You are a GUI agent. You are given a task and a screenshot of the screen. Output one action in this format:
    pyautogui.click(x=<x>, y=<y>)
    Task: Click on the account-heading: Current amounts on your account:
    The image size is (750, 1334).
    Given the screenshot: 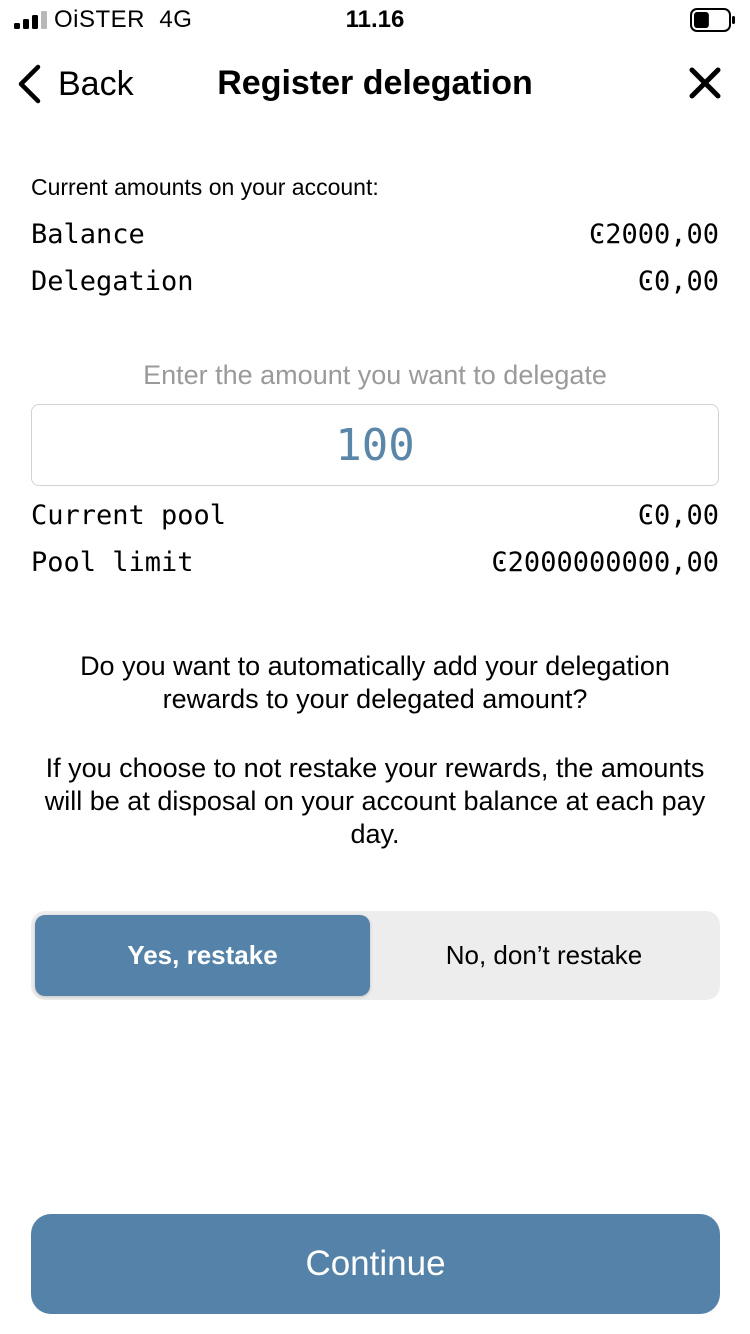 What is the action you would take?
    pyautogui.click(x=205, y=187)
    